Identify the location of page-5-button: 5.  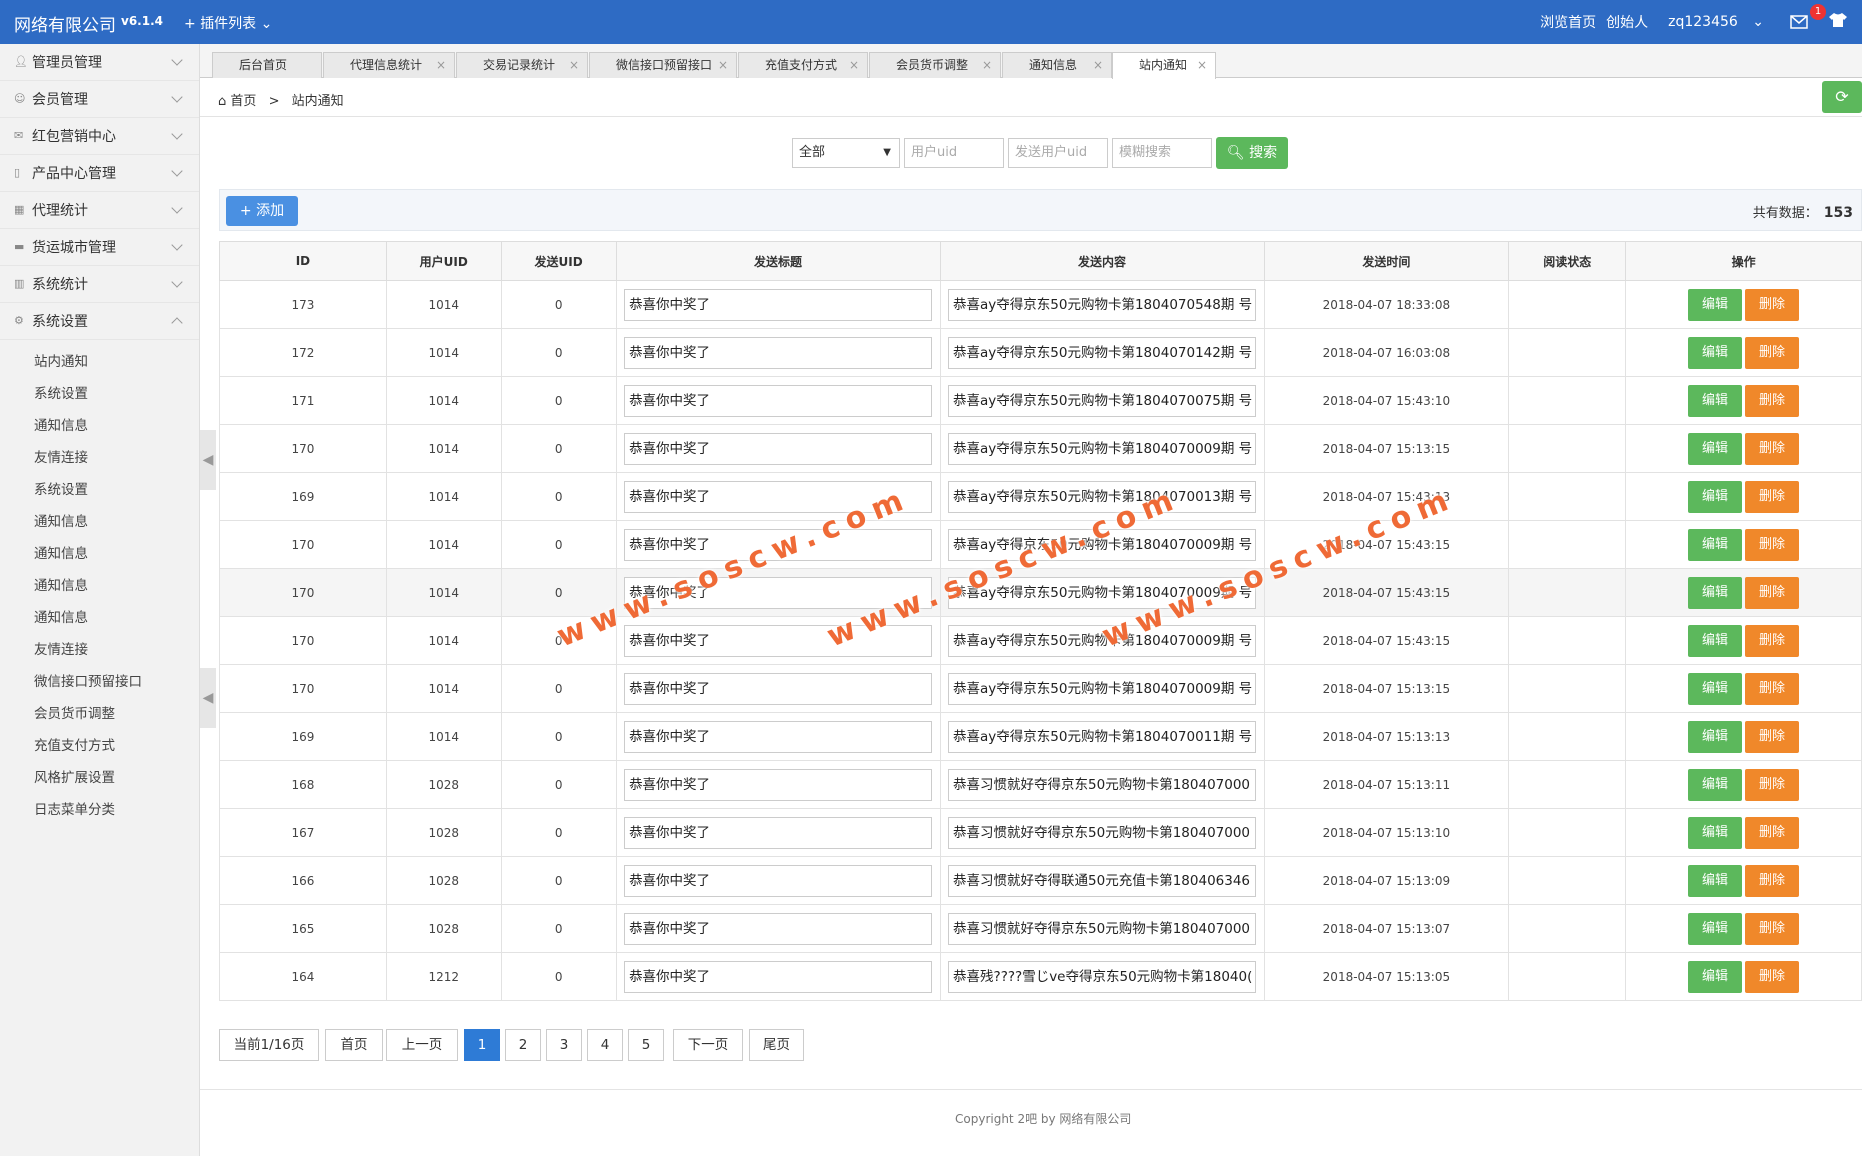
(646, 1045).